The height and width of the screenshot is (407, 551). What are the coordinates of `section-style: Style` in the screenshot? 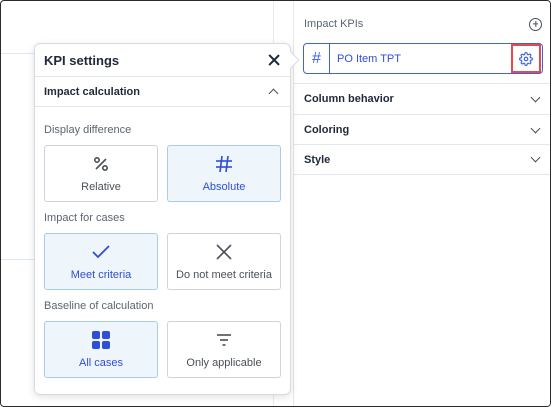 It's located at (422, 159).